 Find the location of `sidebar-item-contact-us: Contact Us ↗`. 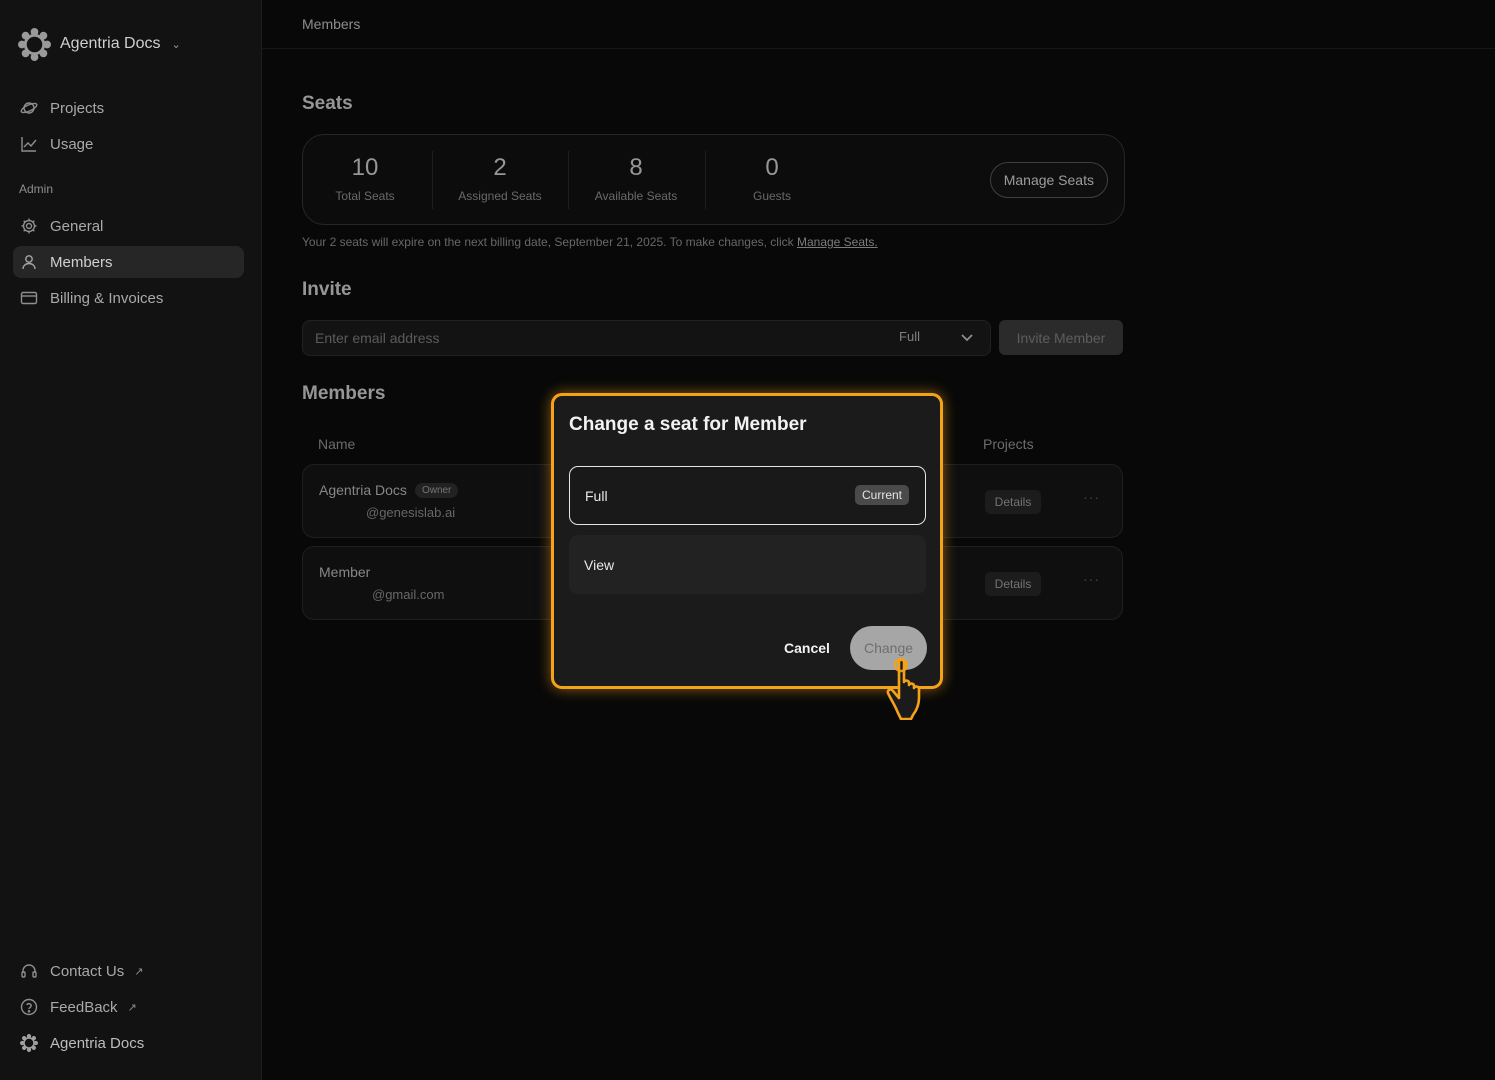

sidebar-item-contact-us: Contact Us ↗ is located at coordinates (128, 971).